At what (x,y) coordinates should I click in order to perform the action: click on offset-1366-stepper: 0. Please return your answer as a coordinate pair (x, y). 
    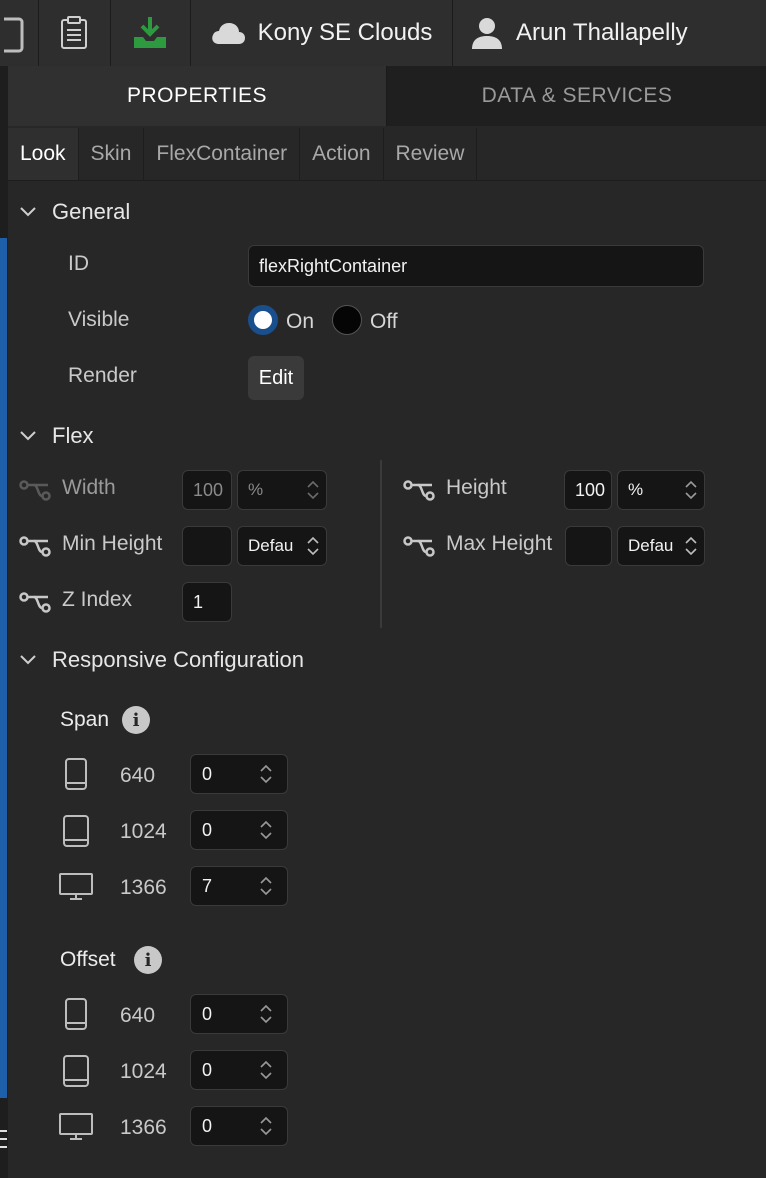
    Looking at the image, I should click on (239, 1126).